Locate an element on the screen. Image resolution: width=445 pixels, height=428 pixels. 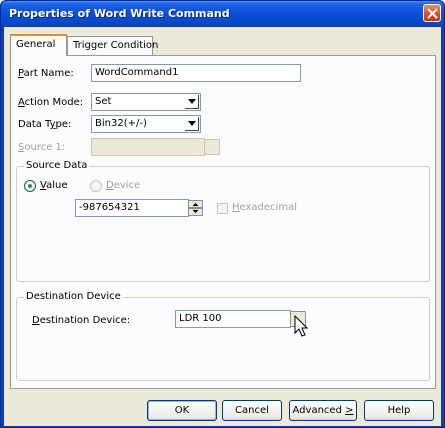
action-mode-label: Action Mode: is located at coordinates (51, 102).